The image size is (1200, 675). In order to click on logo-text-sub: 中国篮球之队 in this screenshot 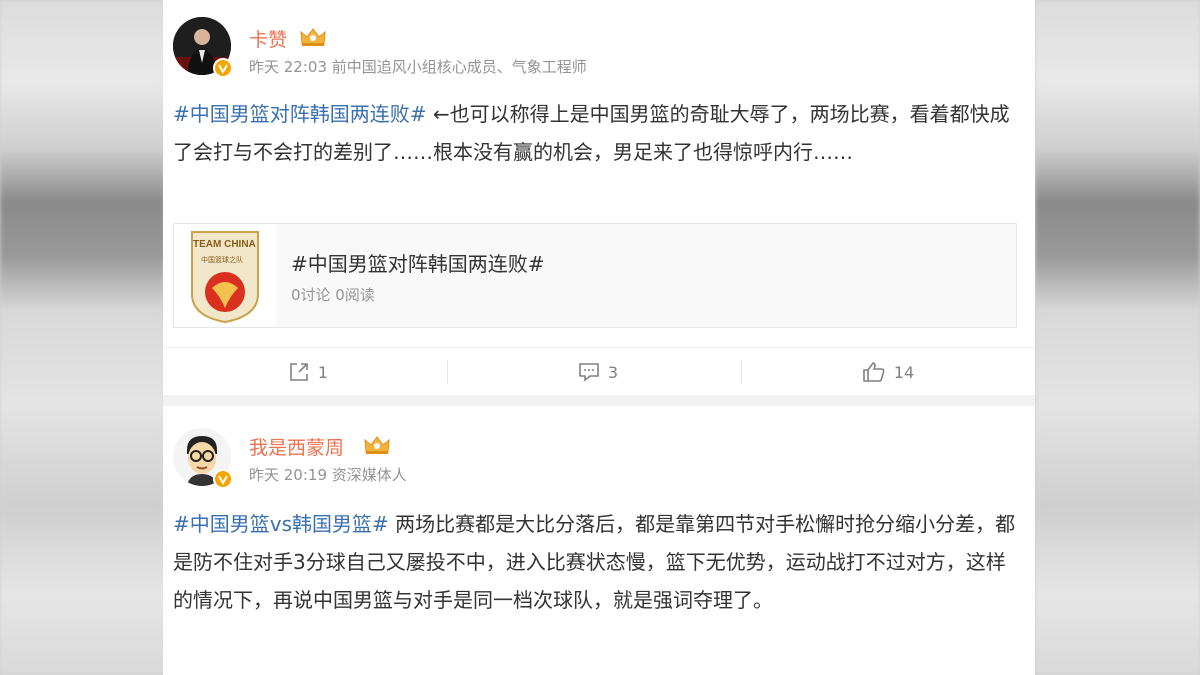, I will do `click(222, 260)`.